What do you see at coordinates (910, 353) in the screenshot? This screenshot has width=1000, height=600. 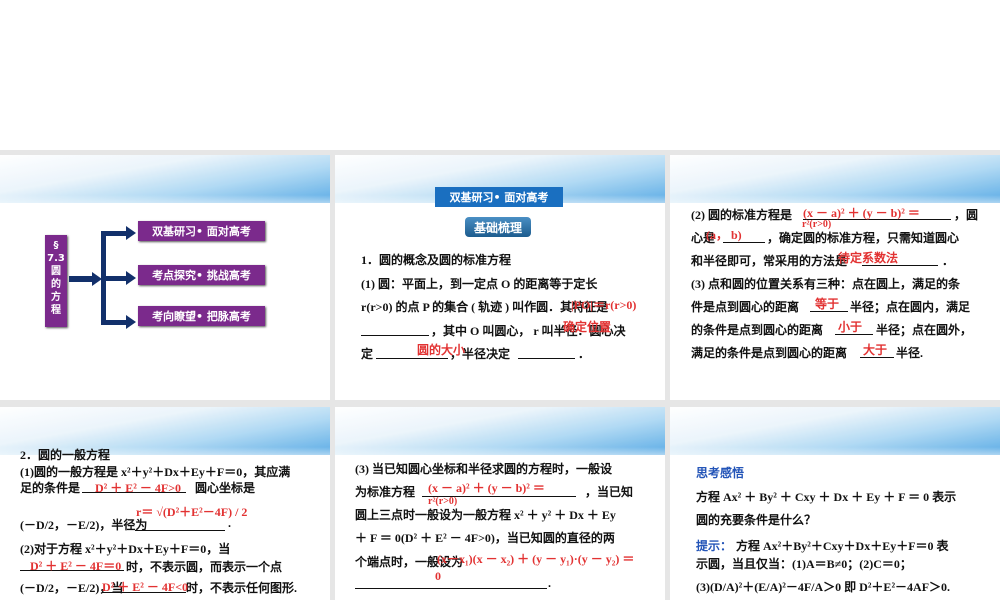 I see `text-line: 半径.` at bounding box center [910, 353].